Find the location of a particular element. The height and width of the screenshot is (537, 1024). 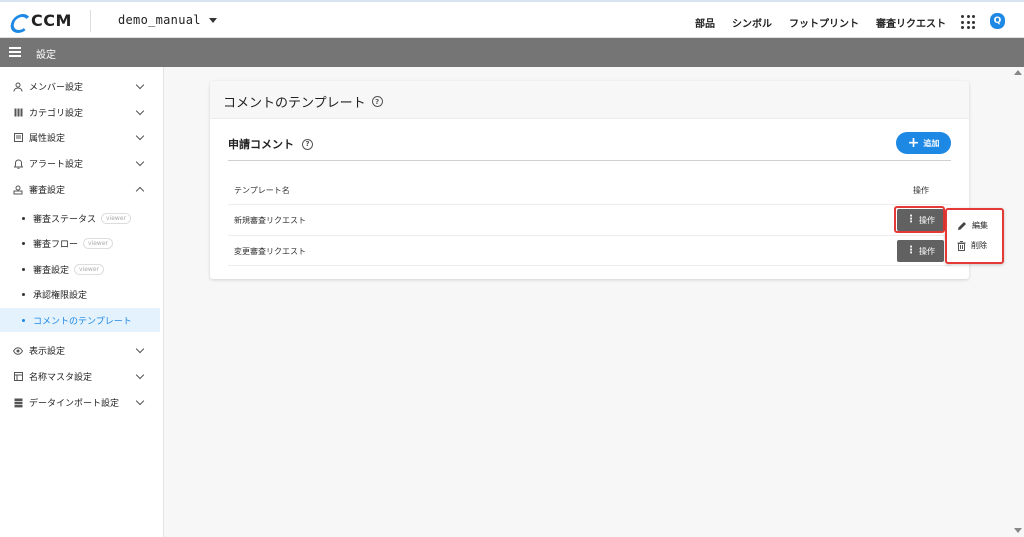

sidebar-subitem-approval-permissions: 承認権限設定 is located at coordinates (80, 294).